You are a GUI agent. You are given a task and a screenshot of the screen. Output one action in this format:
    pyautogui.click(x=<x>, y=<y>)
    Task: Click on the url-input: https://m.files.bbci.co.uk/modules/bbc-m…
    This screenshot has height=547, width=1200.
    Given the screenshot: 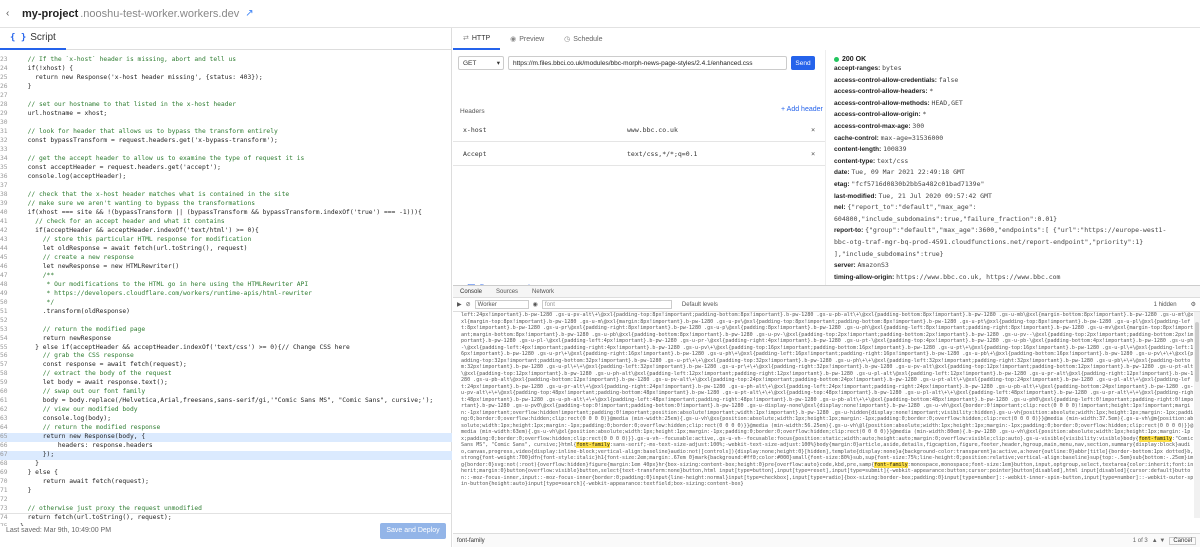 What is the action you would take?
    pyautogui.click(x=647, y=63)
    